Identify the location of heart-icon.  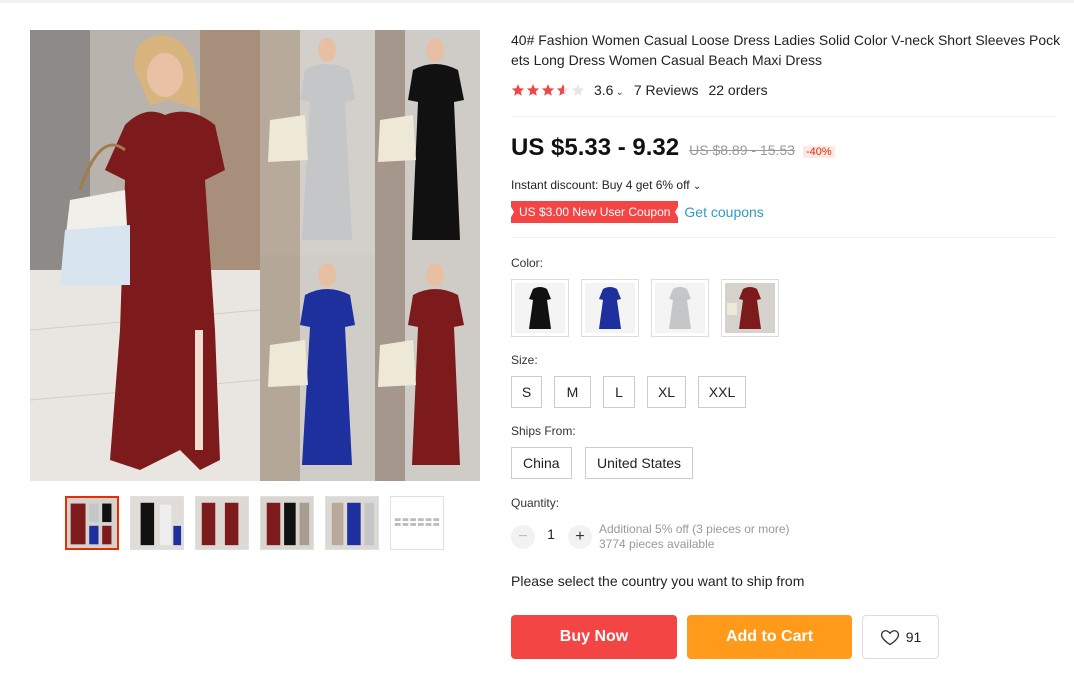
(889, 638).